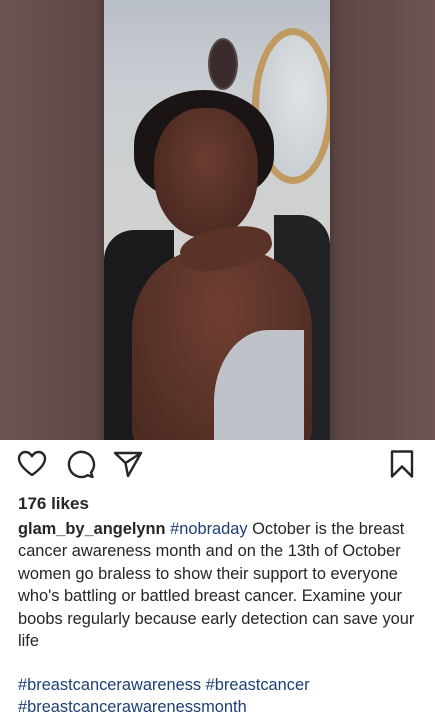 This screenshot has height=720, width=435. What do you see at coordinates (53, 504) in the screenshot?
I see `like-count: 176 likes` at bounding box center [53, 504].